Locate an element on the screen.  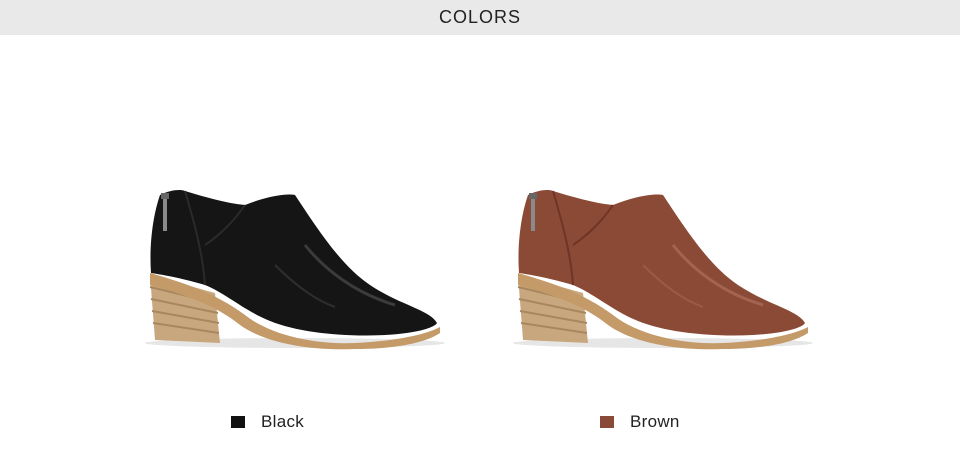
color-option-black: Black is located at coordinates (267, 422).